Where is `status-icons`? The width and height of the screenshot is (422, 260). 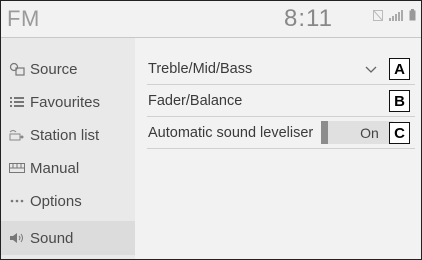
status-icons is located at coordinates (397, 17).